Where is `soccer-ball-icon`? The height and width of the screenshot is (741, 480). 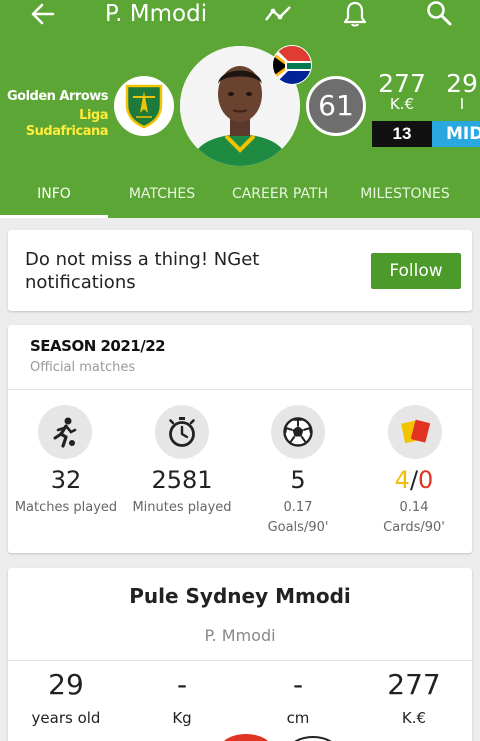 soccer-ball-icon is located at coordinates (298, 432).